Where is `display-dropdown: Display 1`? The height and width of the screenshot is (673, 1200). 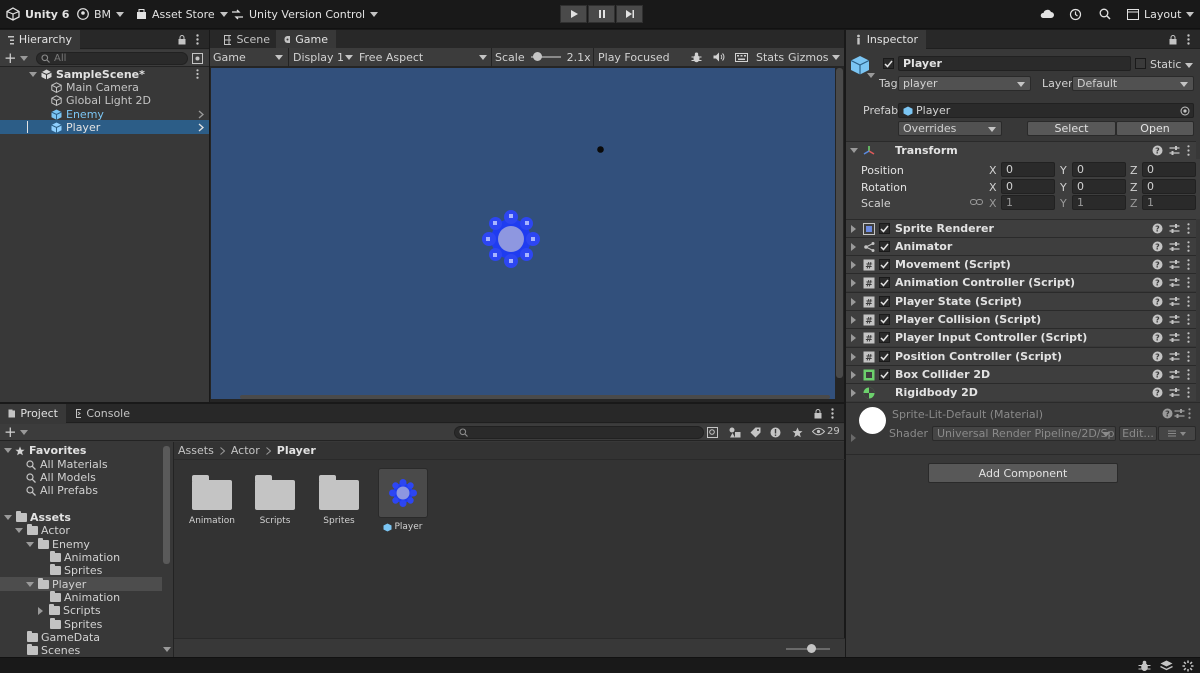 display-dropdown: Display 1 is located at coordinates (324, 57).